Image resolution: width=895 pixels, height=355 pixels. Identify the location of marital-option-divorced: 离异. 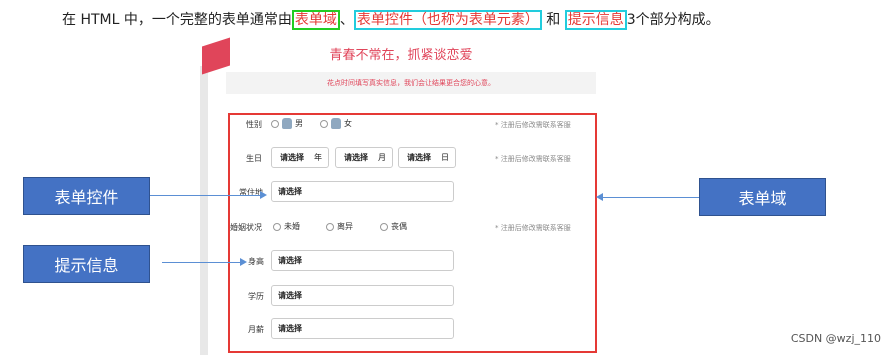
(339, 226).